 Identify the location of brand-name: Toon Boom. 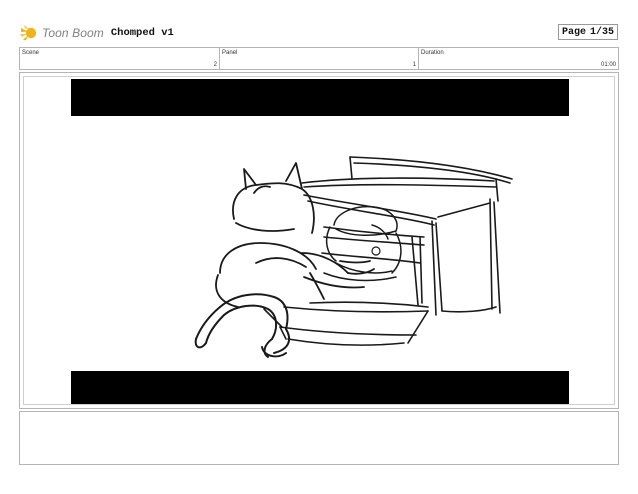
(73, 33).